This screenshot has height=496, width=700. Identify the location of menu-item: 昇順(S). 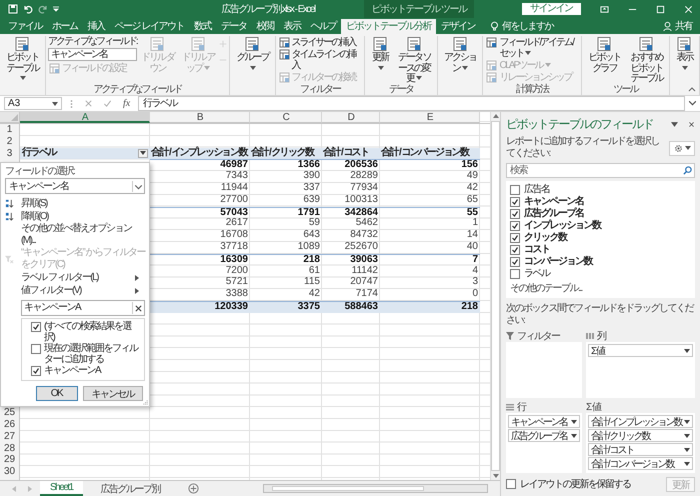
(83, 204).